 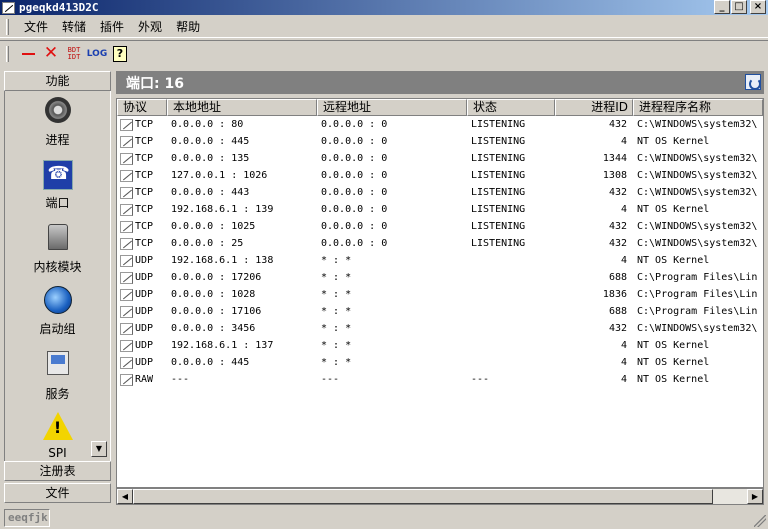 I want to click on cell-local-address: 0.0.0.0 : 80, so click(x=207, y=124).